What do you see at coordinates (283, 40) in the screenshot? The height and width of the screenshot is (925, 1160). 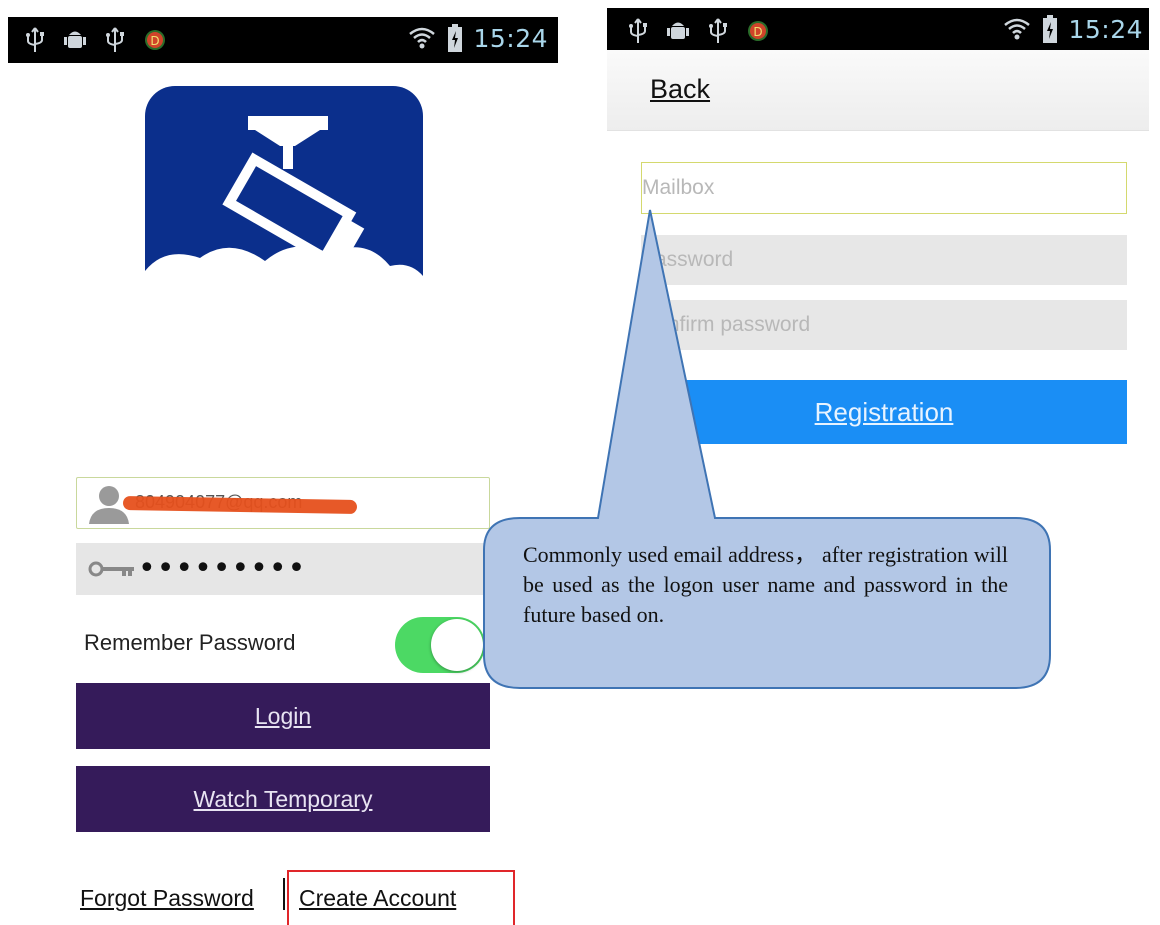 I see `left-status-bar: D 15:24` at bounding box center [283, 40].